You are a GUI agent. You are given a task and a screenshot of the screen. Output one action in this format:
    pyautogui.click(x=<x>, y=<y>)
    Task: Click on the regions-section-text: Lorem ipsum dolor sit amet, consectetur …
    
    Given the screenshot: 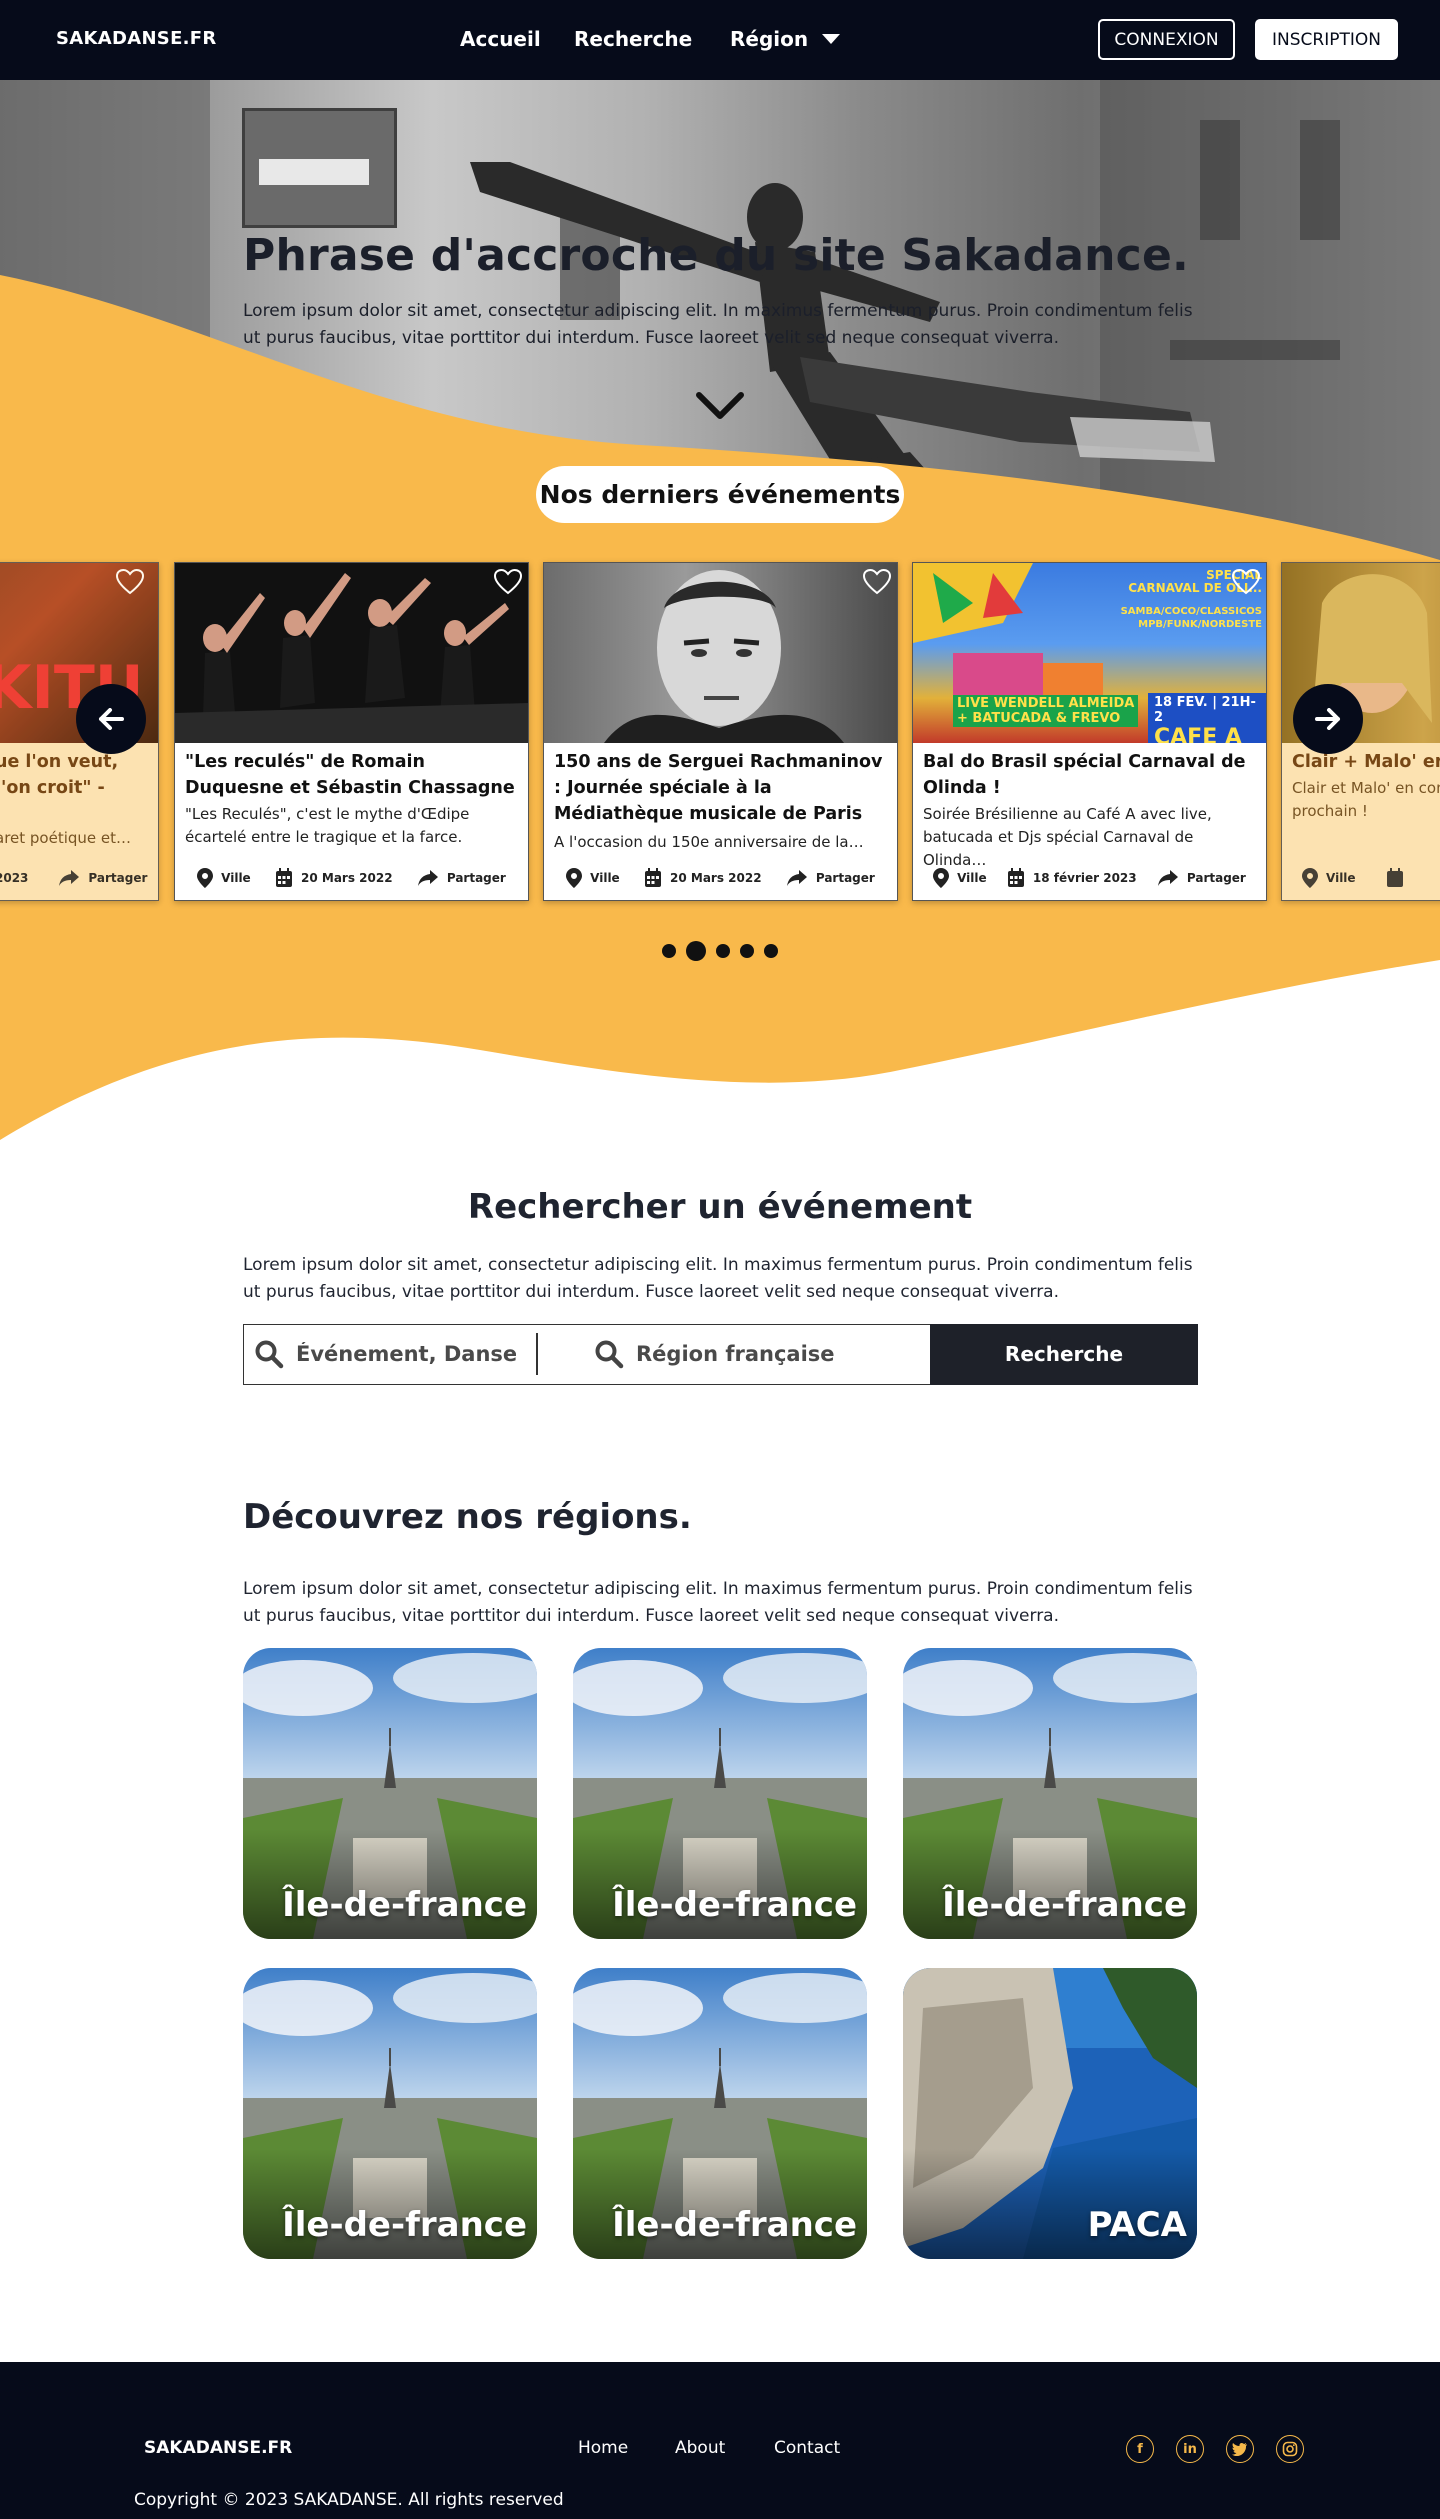 What is the action you would take?
    pyautogui.click(x=718, y=1602)
    